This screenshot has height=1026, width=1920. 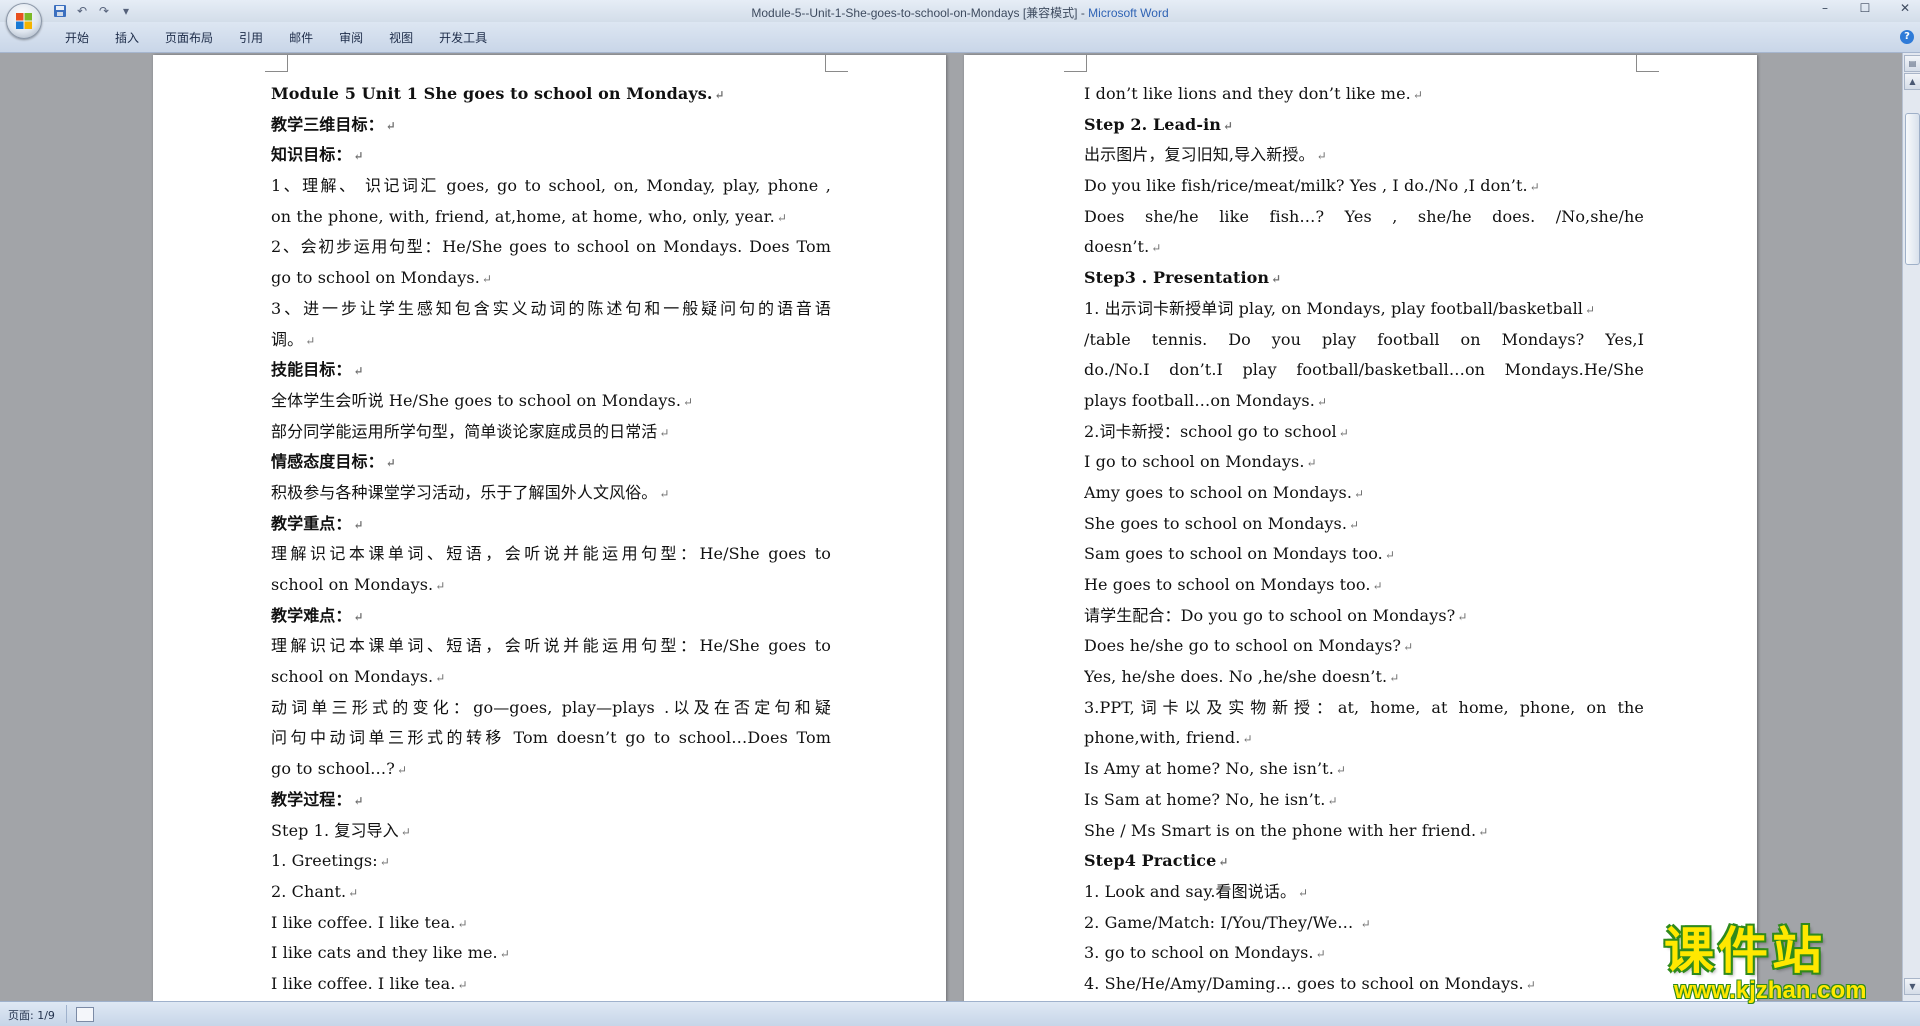 I want to click on line-text: Is Sam at home? No, he isn’t., so click(x=1205, y=799).